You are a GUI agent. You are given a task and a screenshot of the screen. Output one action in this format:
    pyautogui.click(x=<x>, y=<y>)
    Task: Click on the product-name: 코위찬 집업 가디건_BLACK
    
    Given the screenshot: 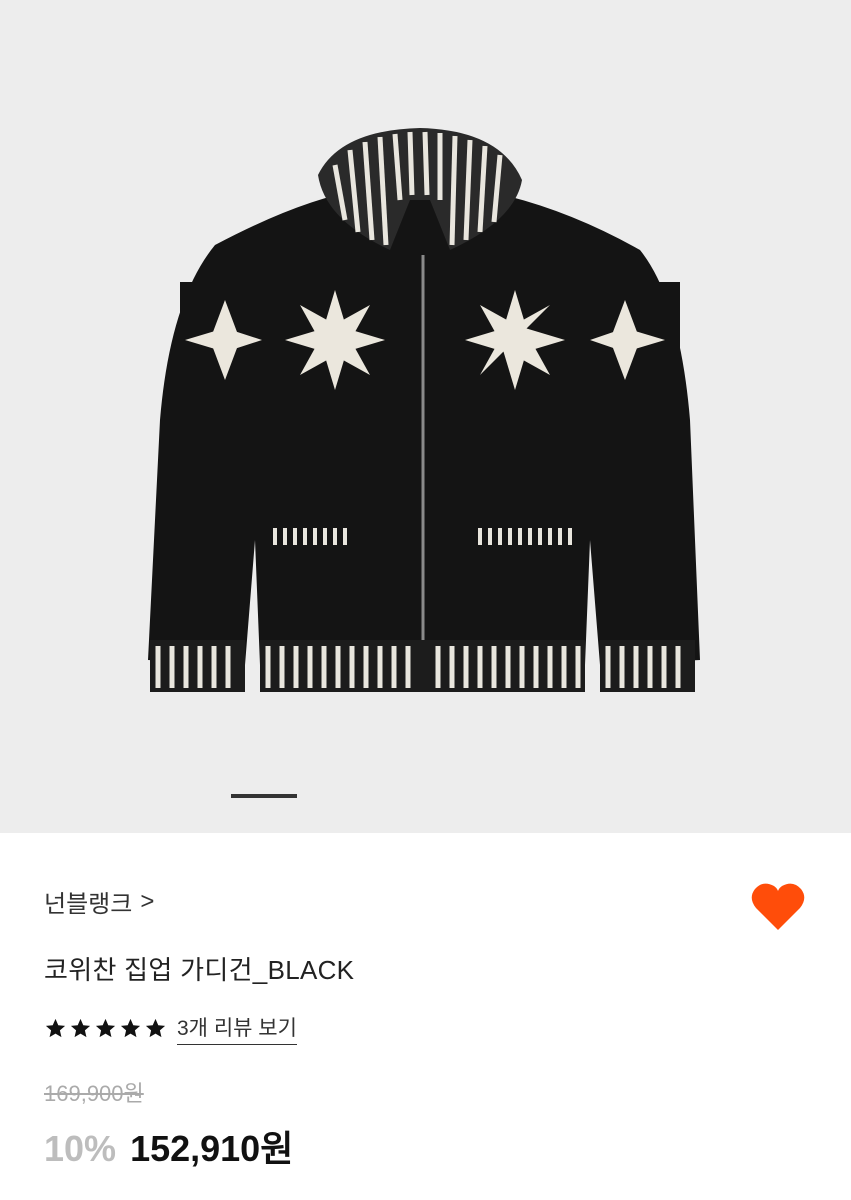 What is the action you would take?
    pyautogui.click(x=199, y=970)
    